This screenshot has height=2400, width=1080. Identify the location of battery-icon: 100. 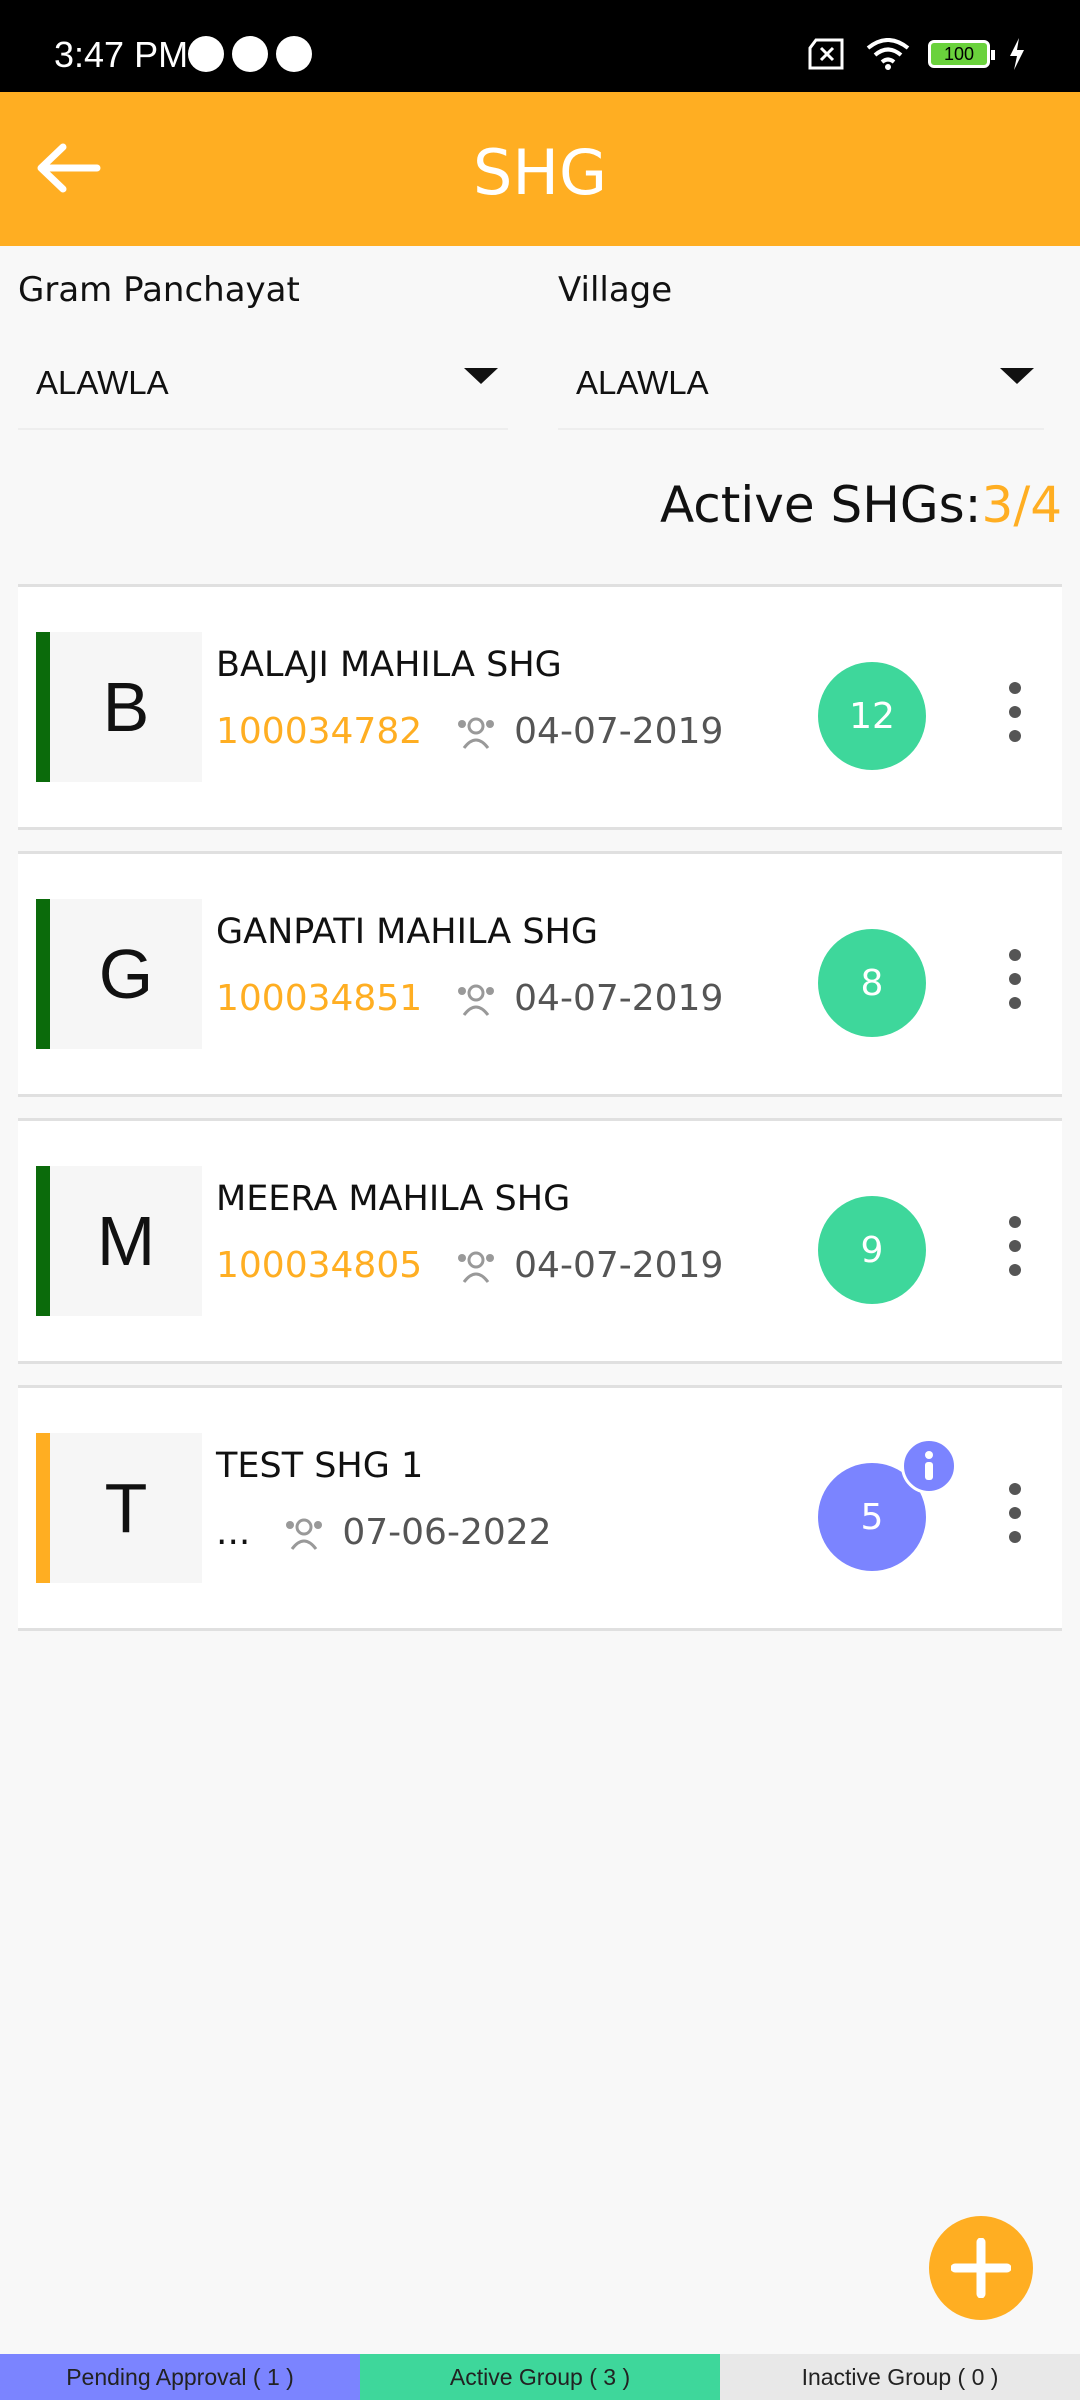
(961, 54).